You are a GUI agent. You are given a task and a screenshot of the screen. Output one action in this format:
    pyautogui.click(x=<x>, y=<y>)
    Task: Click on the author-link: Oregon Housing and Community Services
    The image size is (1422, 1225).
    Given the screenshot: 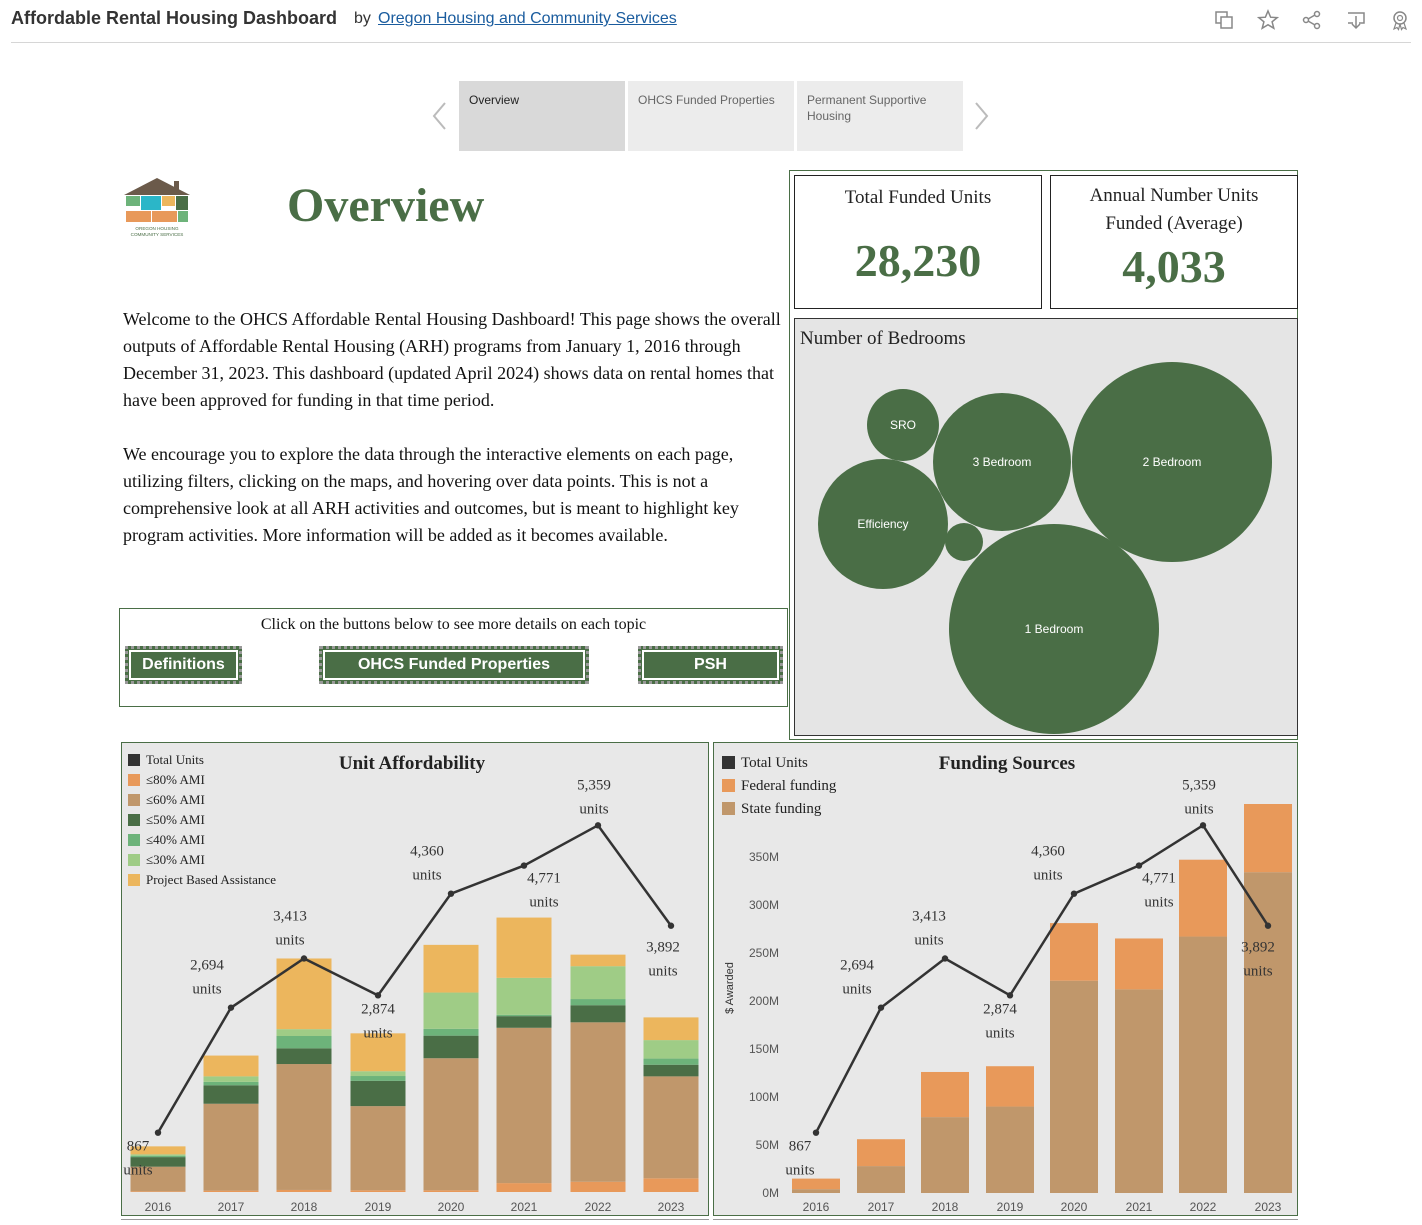 What is the action you would take?
    pyautogui.click(x=527, y=19)
    